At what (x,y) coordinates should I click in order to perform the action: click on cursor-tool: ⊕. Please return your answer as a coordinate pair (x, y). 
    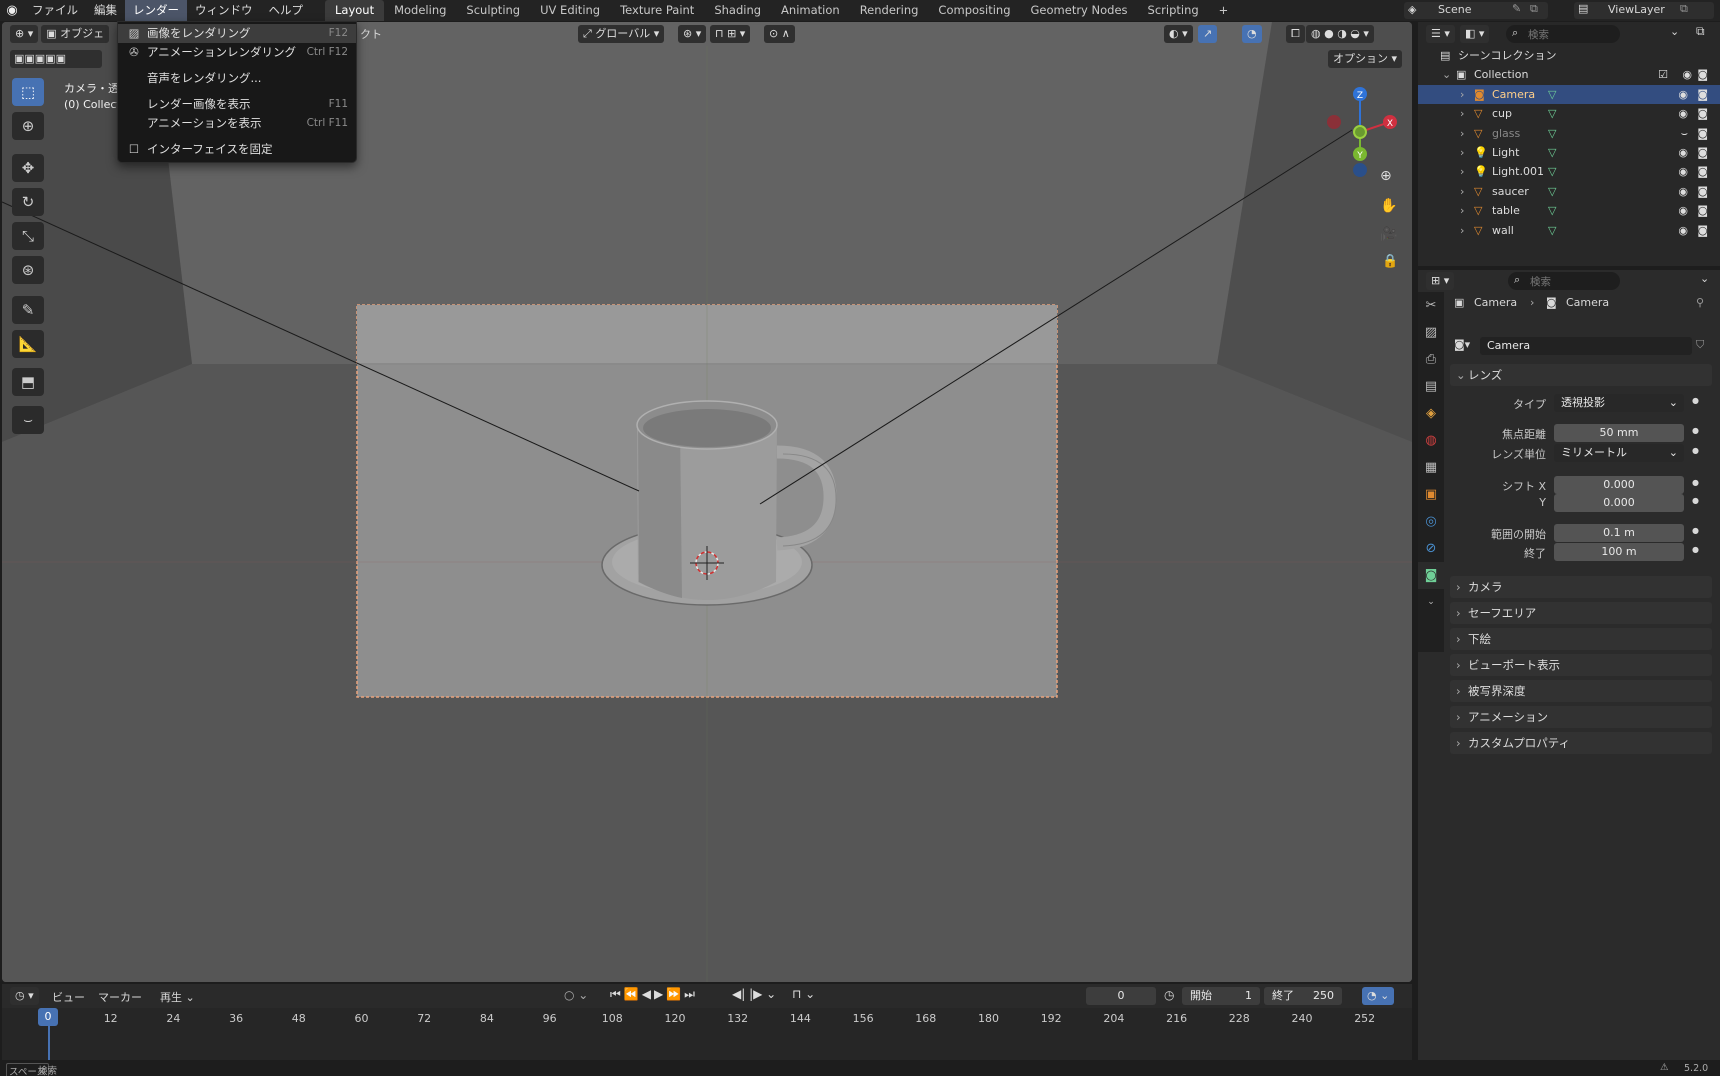
    Looking at the image, I should click on (28, 126).